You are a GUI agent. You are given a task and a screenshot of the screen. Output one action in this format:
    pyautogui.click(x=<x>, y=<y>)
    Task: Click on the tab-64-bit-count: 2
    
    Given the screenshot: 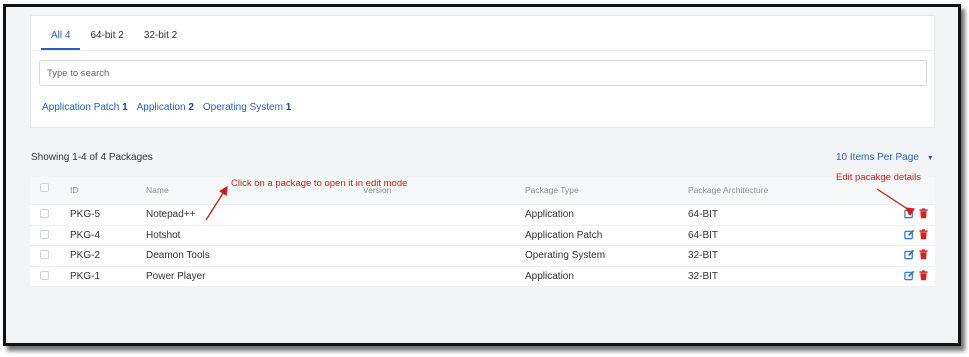 What is the action you would take?
    pyautogui.click(x=121, y=35)
    